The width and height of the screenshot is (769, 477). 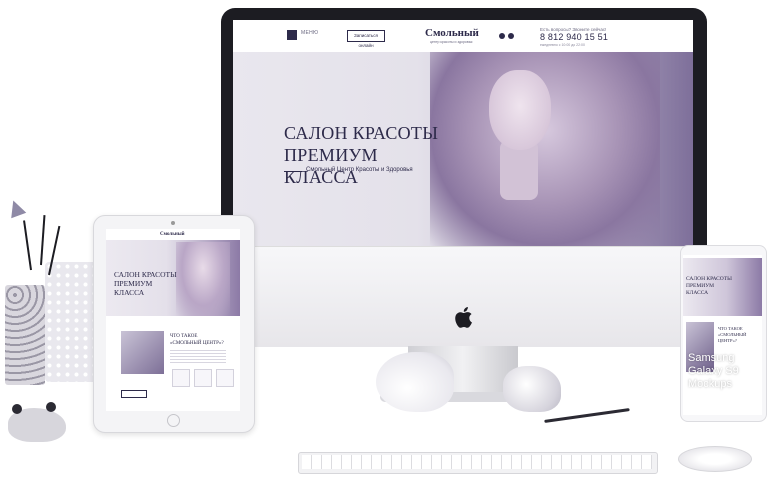 I want to click on bird-figurine-icon, so click(x=415, y=382).